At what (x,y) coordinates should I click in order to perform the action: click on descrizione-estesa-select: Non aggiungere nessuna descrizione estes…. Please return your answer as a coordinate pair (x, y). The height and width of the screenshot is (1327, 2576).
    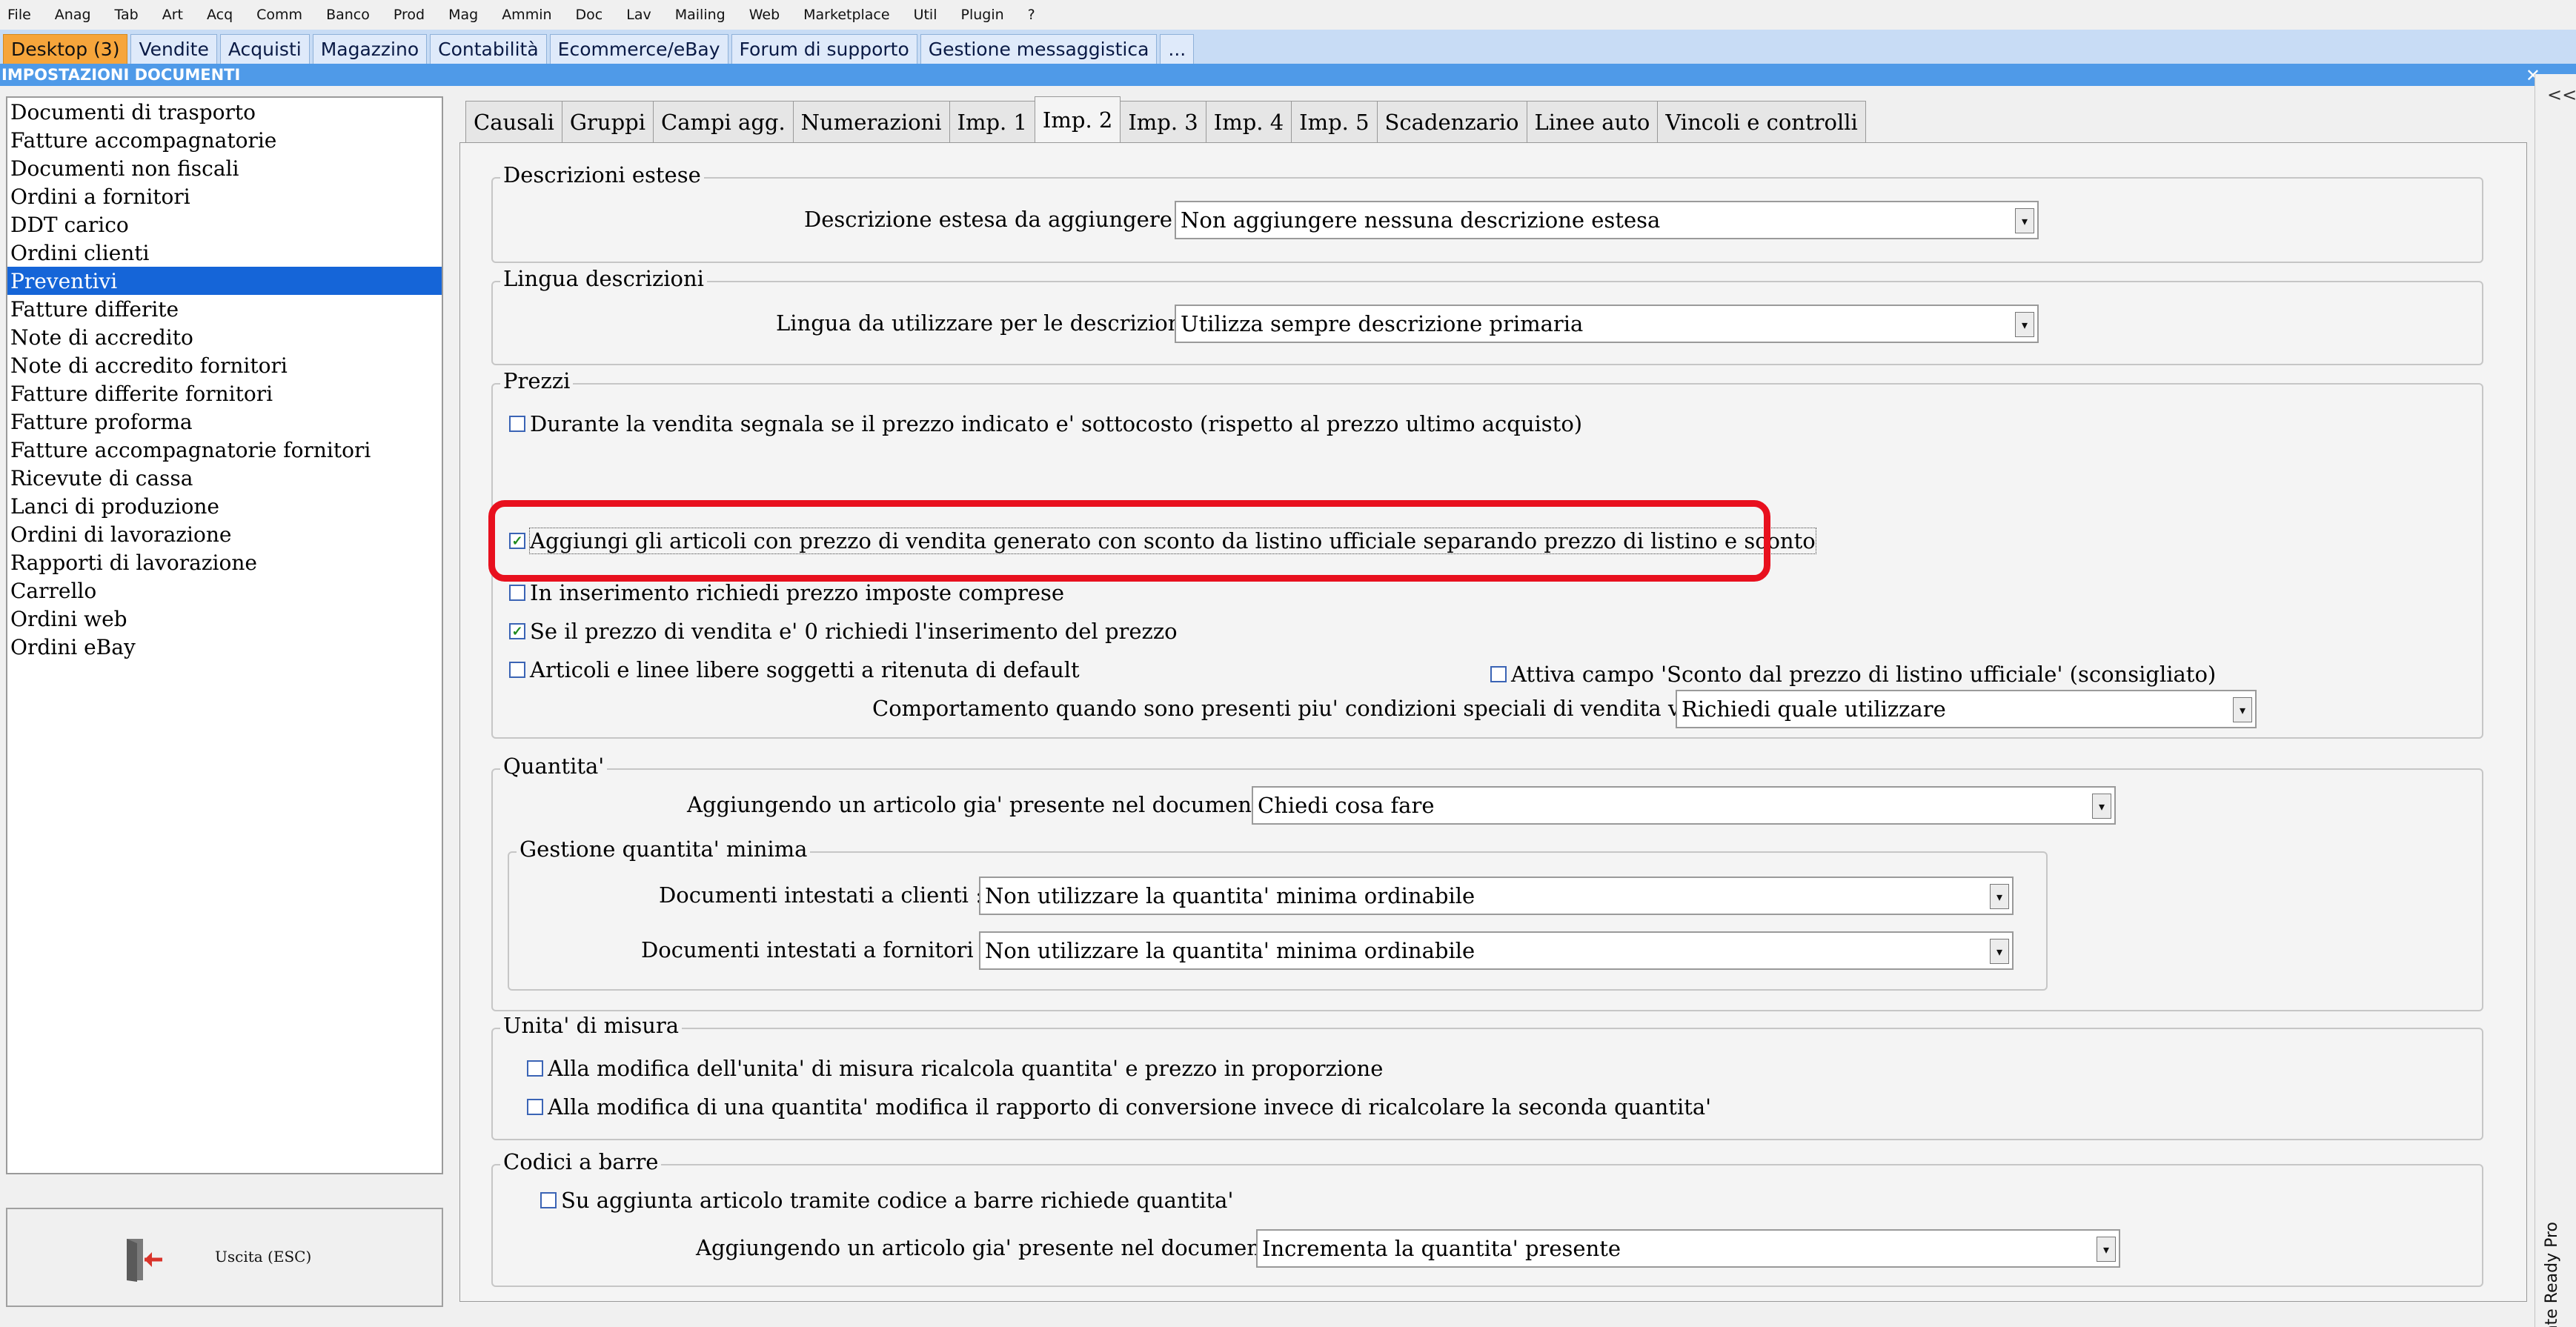
    Looking at the image, I should click on (1607, 220).